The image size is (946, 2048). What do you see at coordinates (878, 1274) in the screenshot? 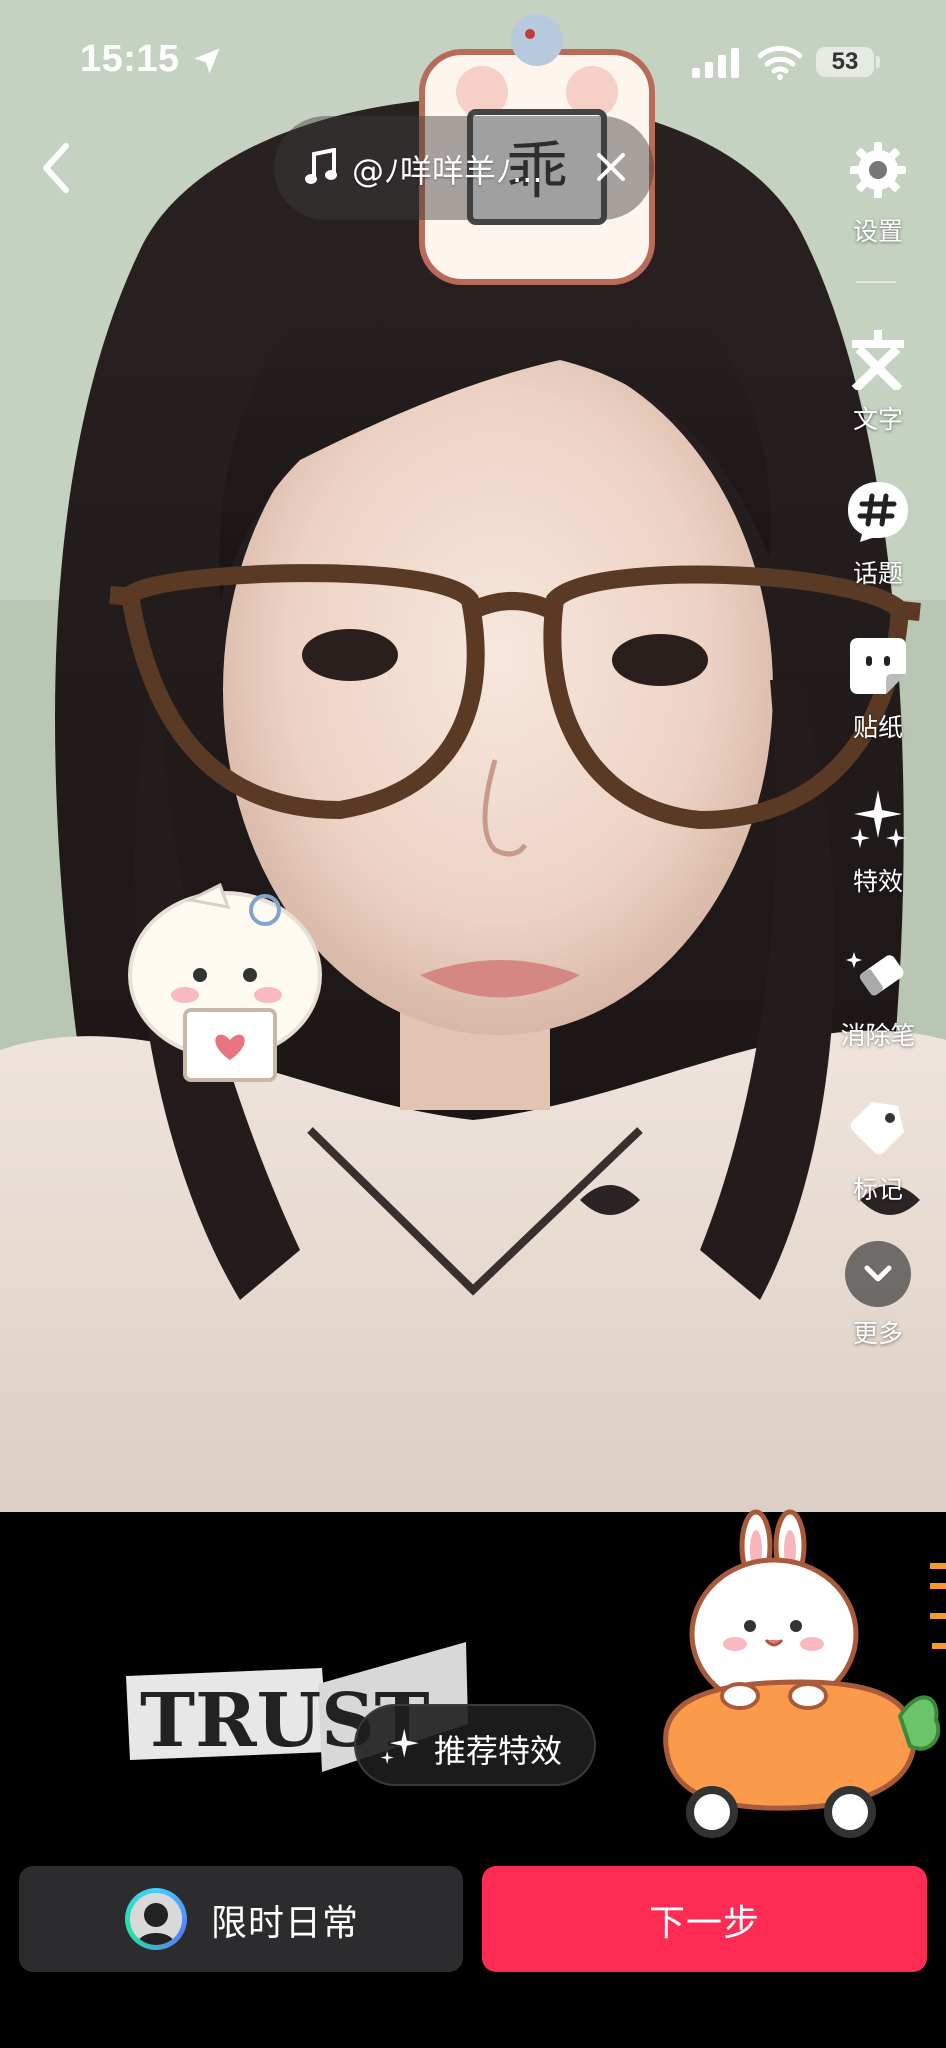
I see `chevron-down-icon` at bounding box center [878, 1274].